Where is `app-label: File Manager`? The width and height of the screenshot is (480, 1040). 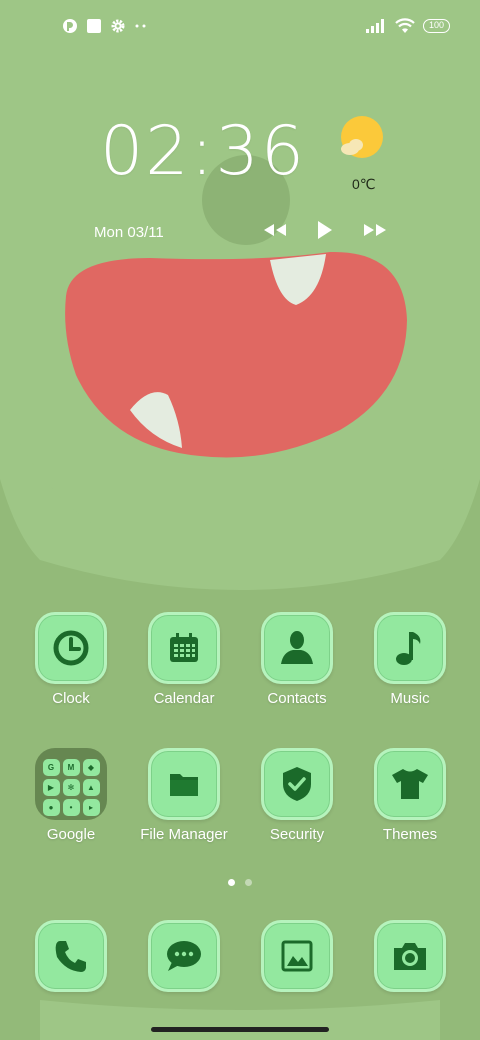
app-label: File Manager is located at coordinates (184, 834).